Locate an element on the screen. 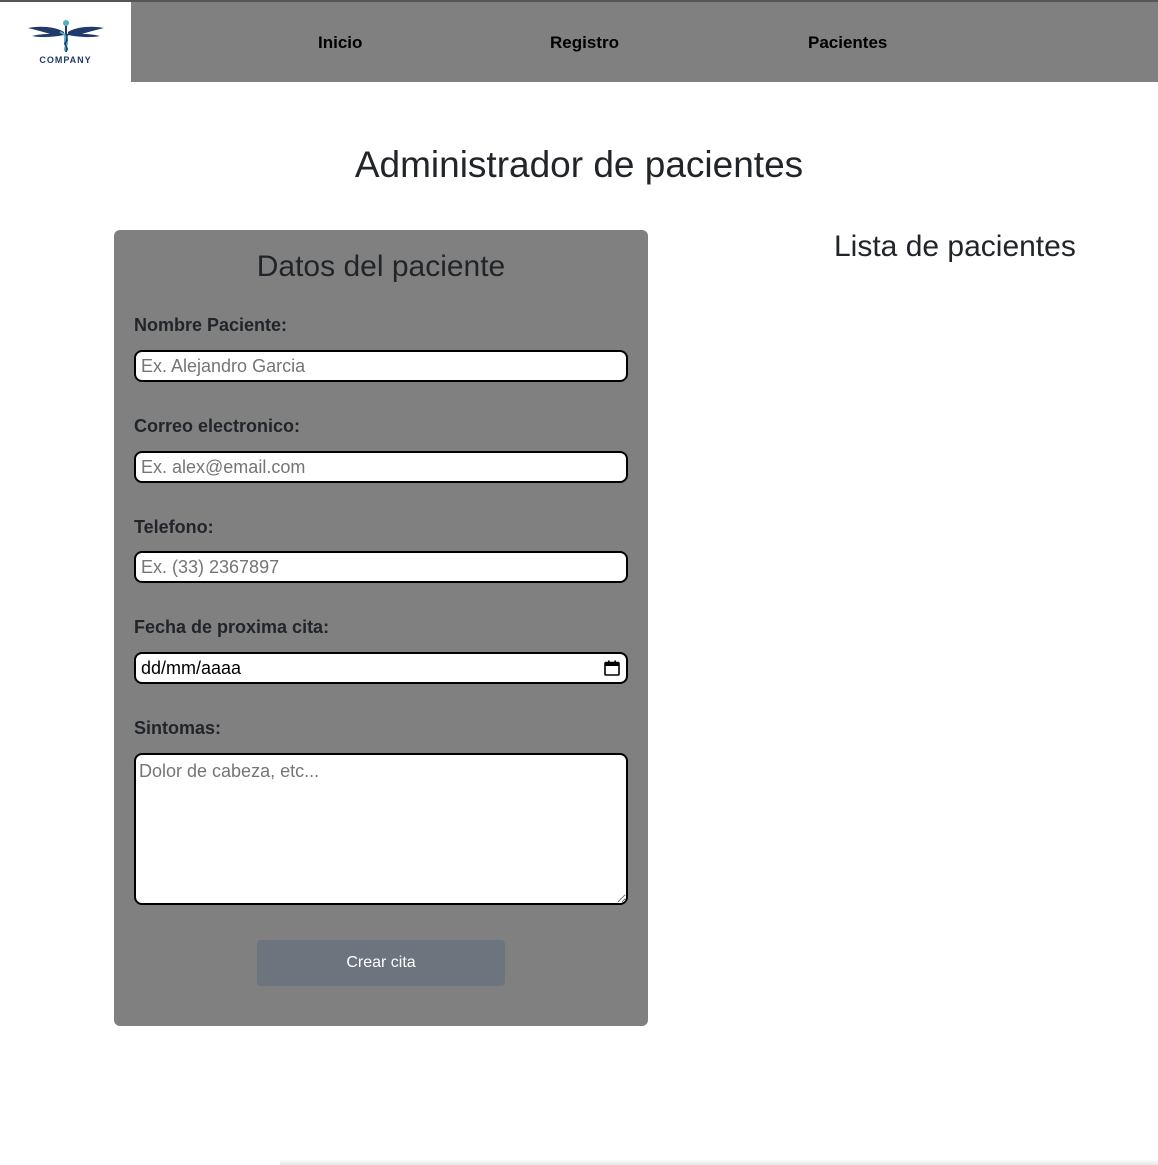  telefono-input is located at coordinates (381, 567).